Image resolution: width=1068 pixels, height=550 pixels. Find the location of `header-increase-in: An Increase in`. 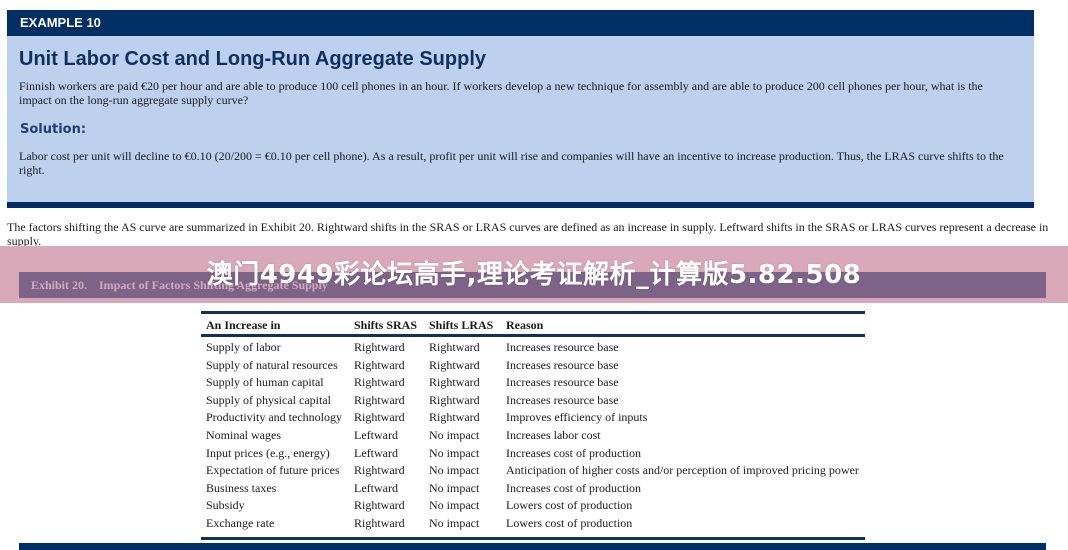

header-increase-in: An Increase in is located at coordinates (243, 324).